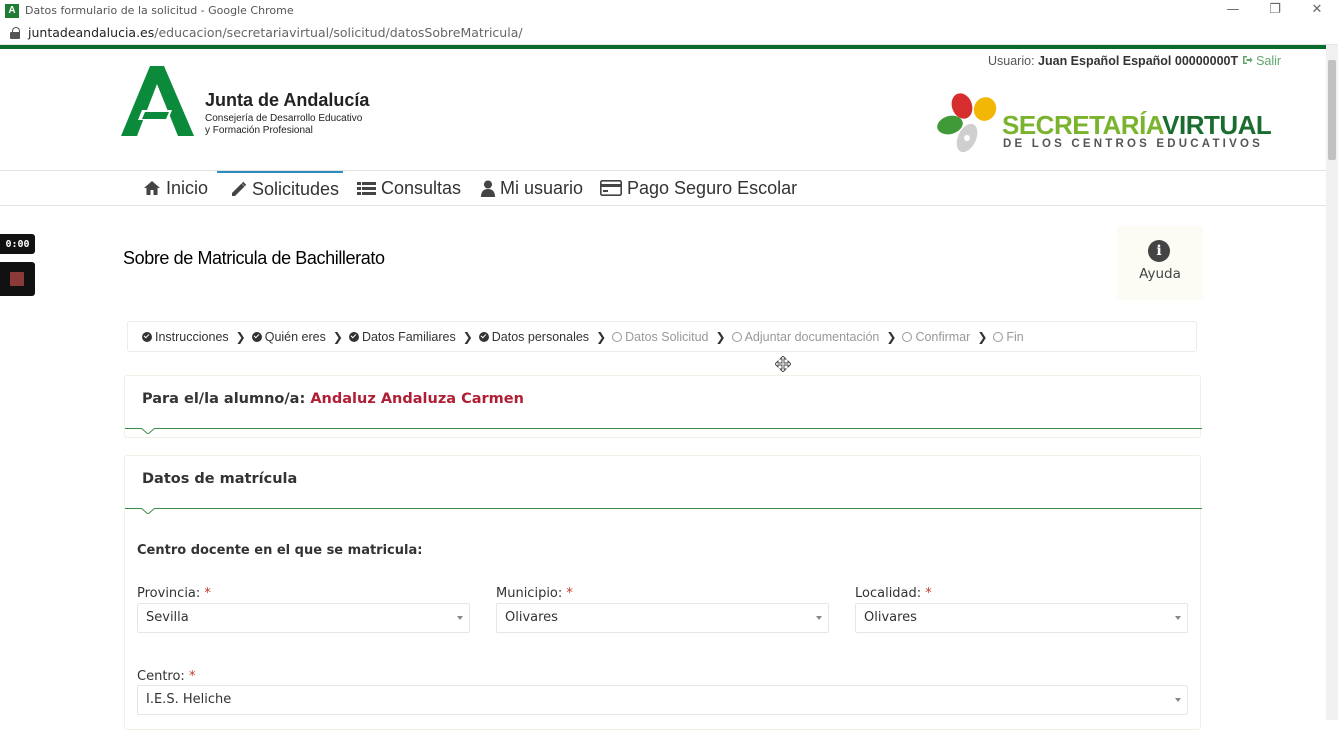 The image size is (1338, 730). What do you see at coordinates (1159, 251) in the screenshot?
I see `info-icon: i` at bounding box center [1159, 251].